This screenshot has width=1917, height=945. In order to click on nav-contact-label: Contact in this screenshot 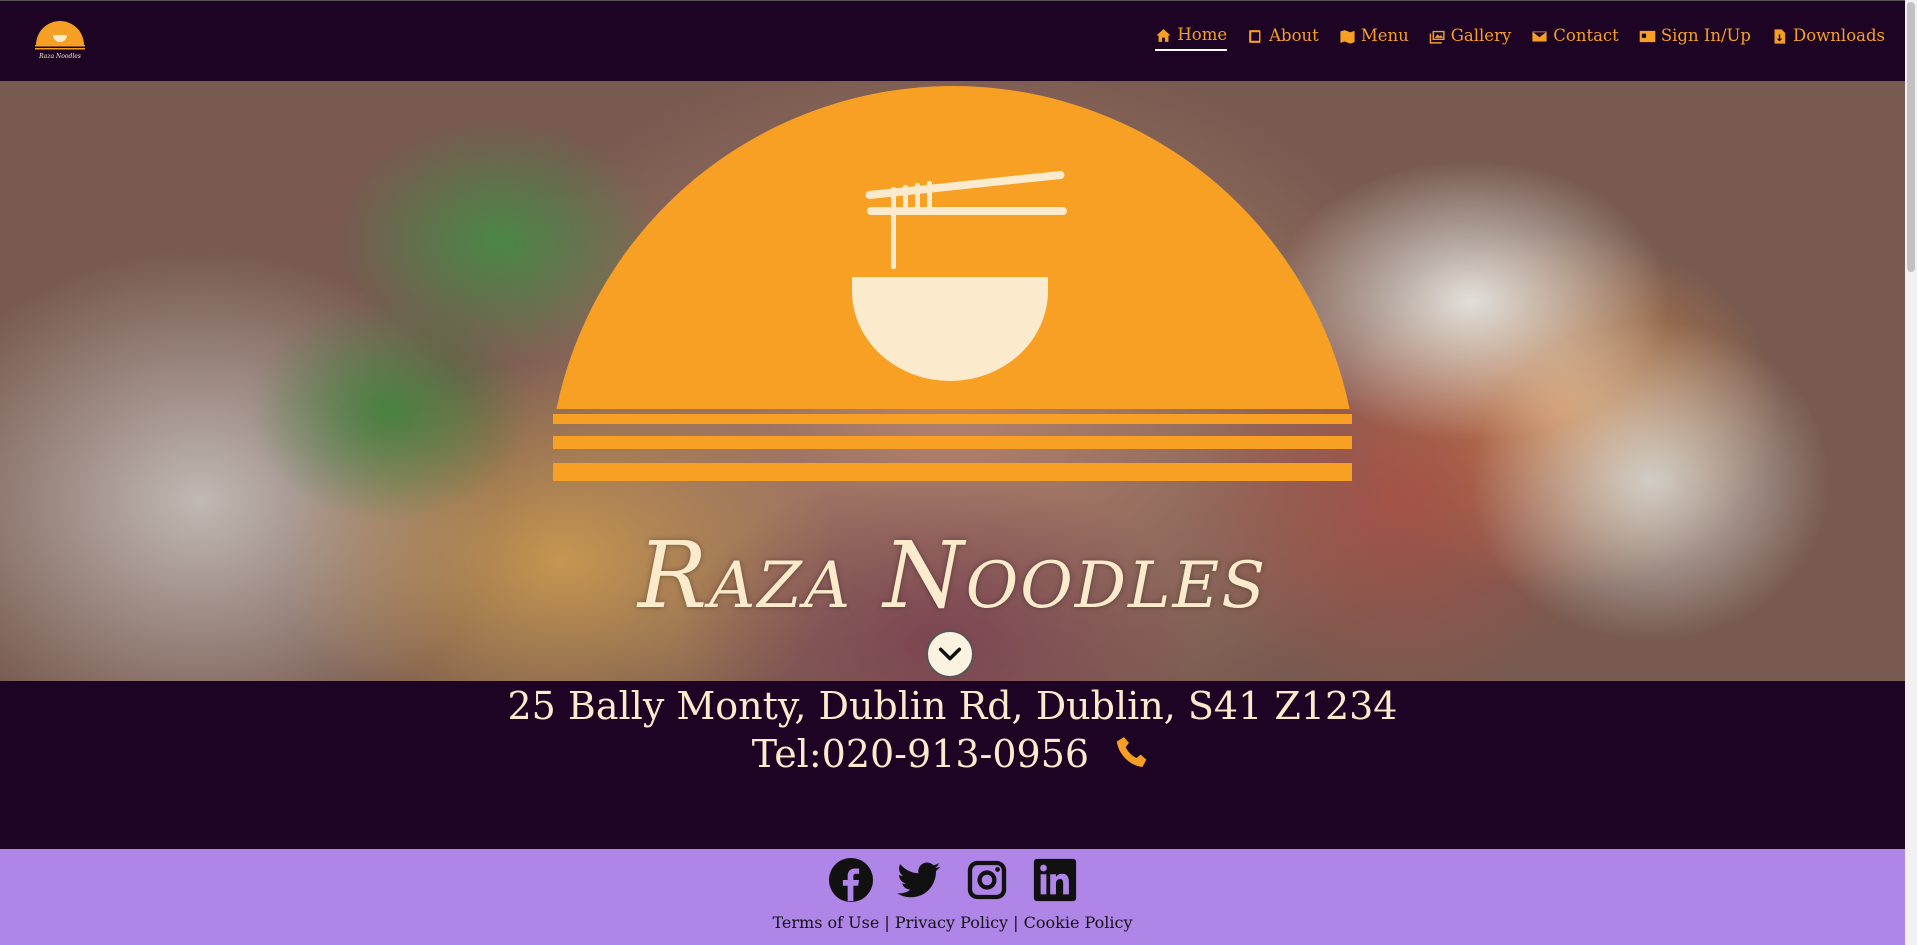, I will do `click(1586, 35)`.